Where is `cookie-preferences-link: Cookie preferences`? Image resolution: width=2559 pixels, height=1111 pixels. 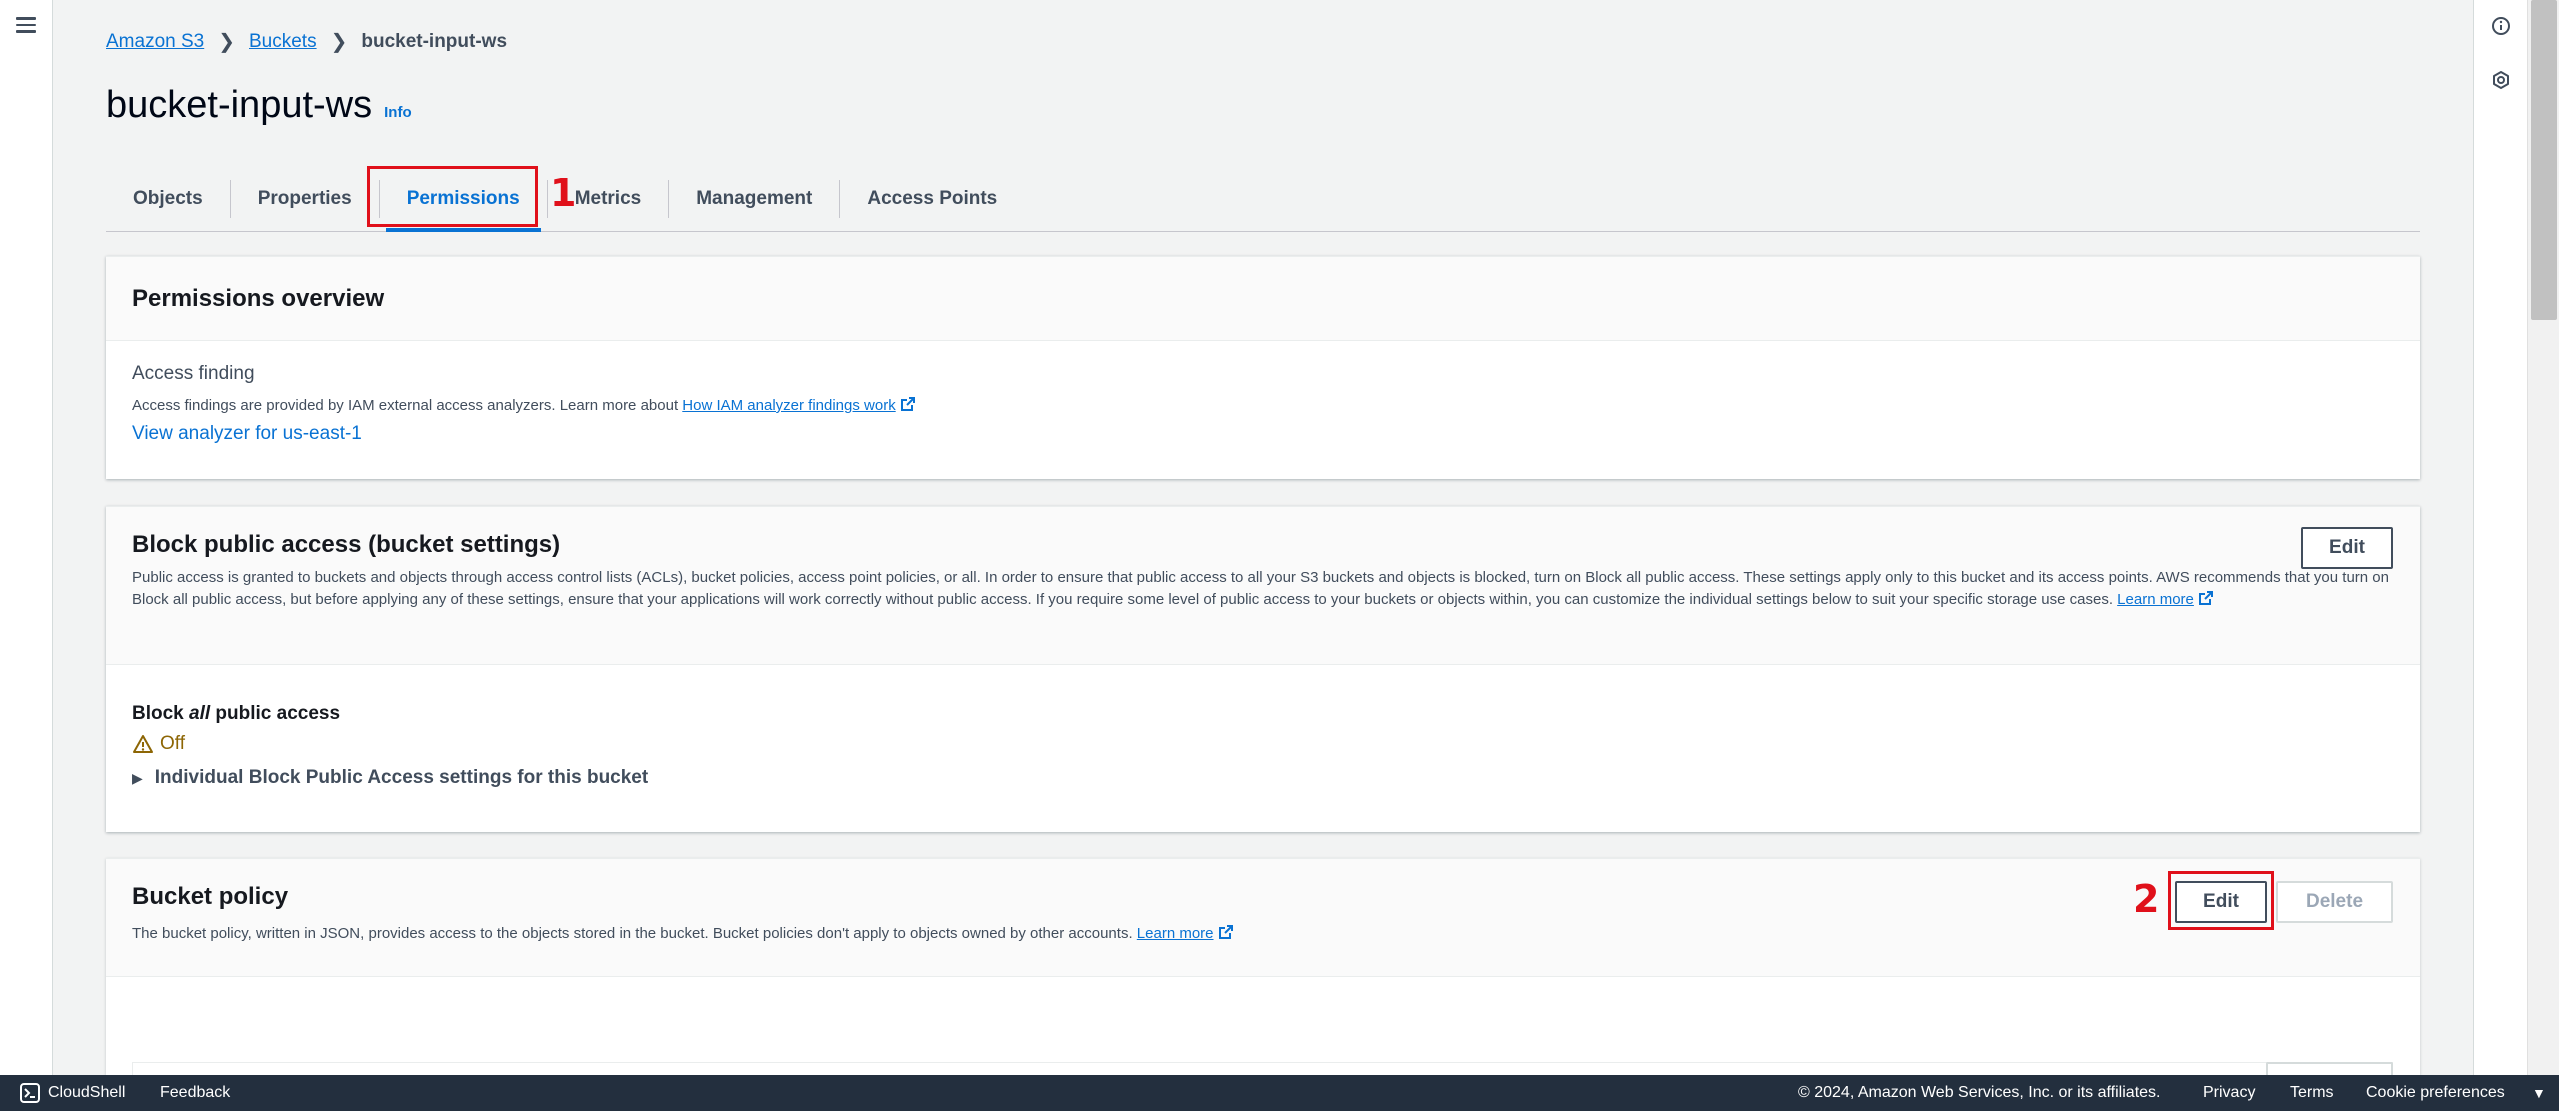 cookie-preferences-link: Cookie preferences is located at coordinates (2435, 1093).